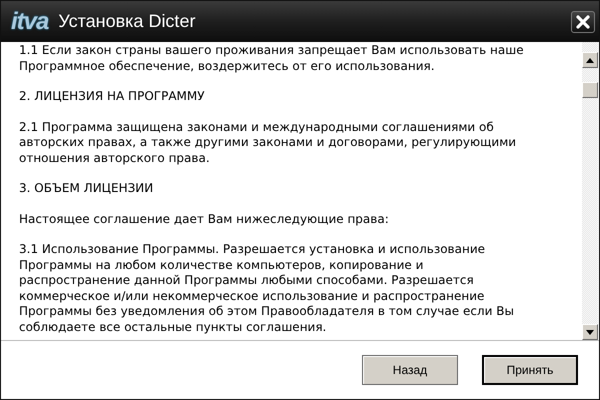  I want to click on license-paragraph: 2.1 Программа защищена законами и международными соглашениями об авторских правах, а также другими законами и договорами, регулирующими отношения авторского права., so click(268, 143).